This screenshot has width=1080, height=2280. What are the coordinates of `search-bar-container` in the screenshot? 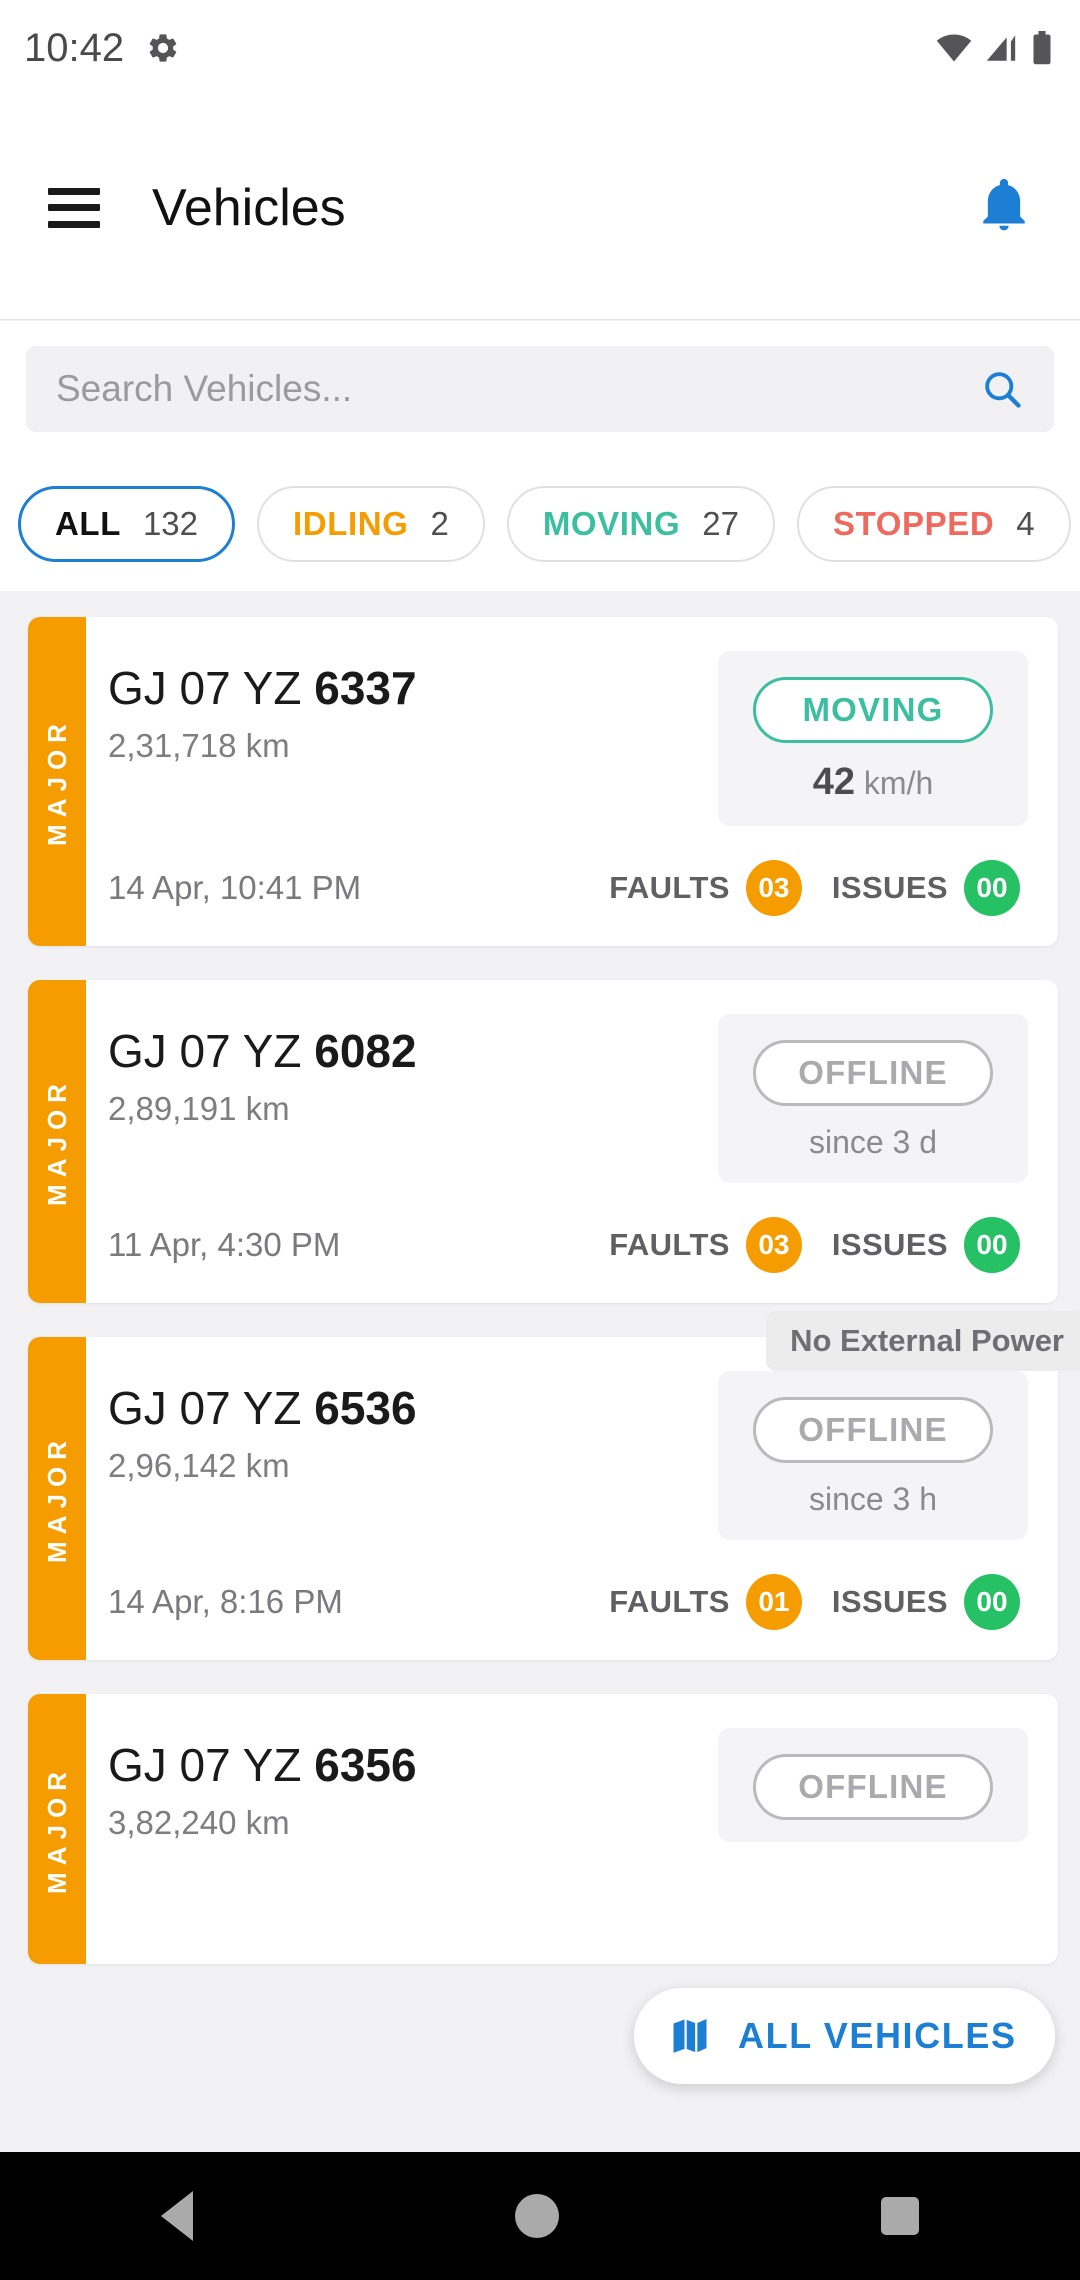 It's located at (540, 389).